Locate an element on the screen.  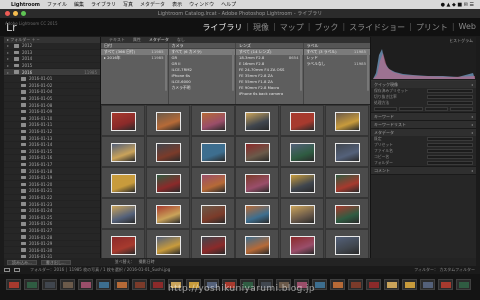
menu-file: ファイル is located at coordinates (57, 4).